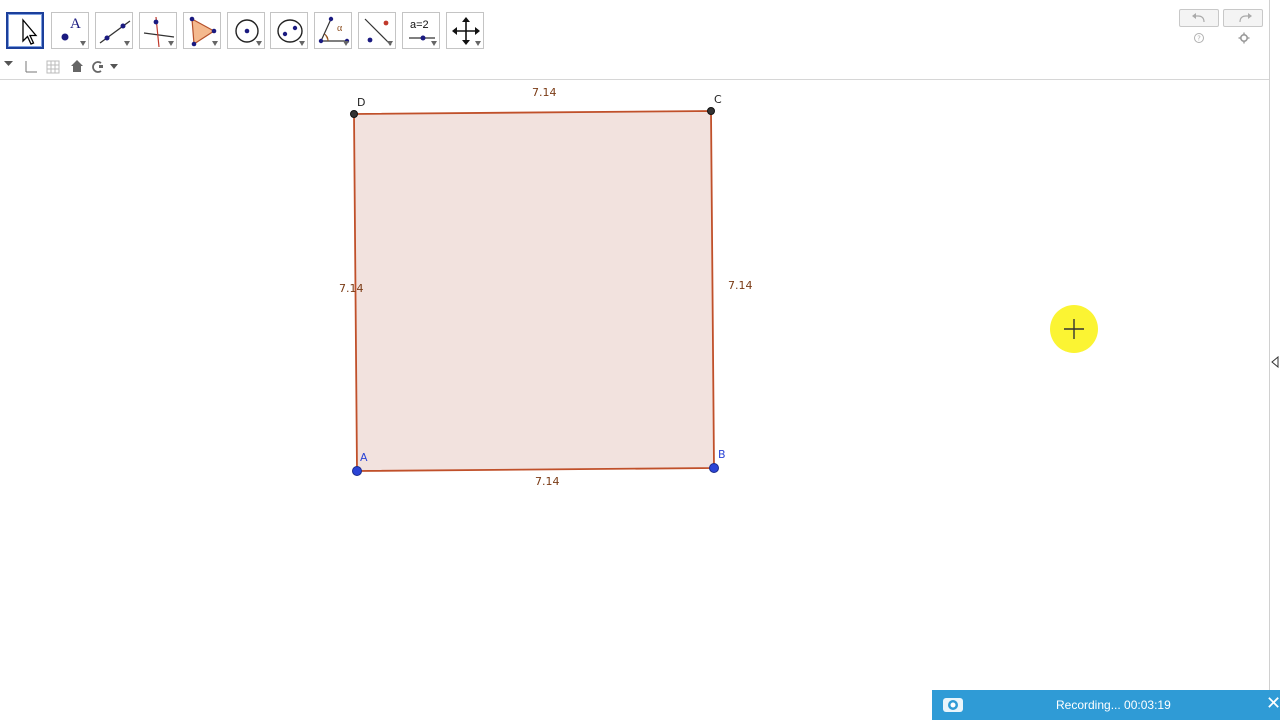 The image size is (1280, 724). Describe the element at coordinates (953, 705) in the screenshot. I see `screen-recorder-icon` at that location.